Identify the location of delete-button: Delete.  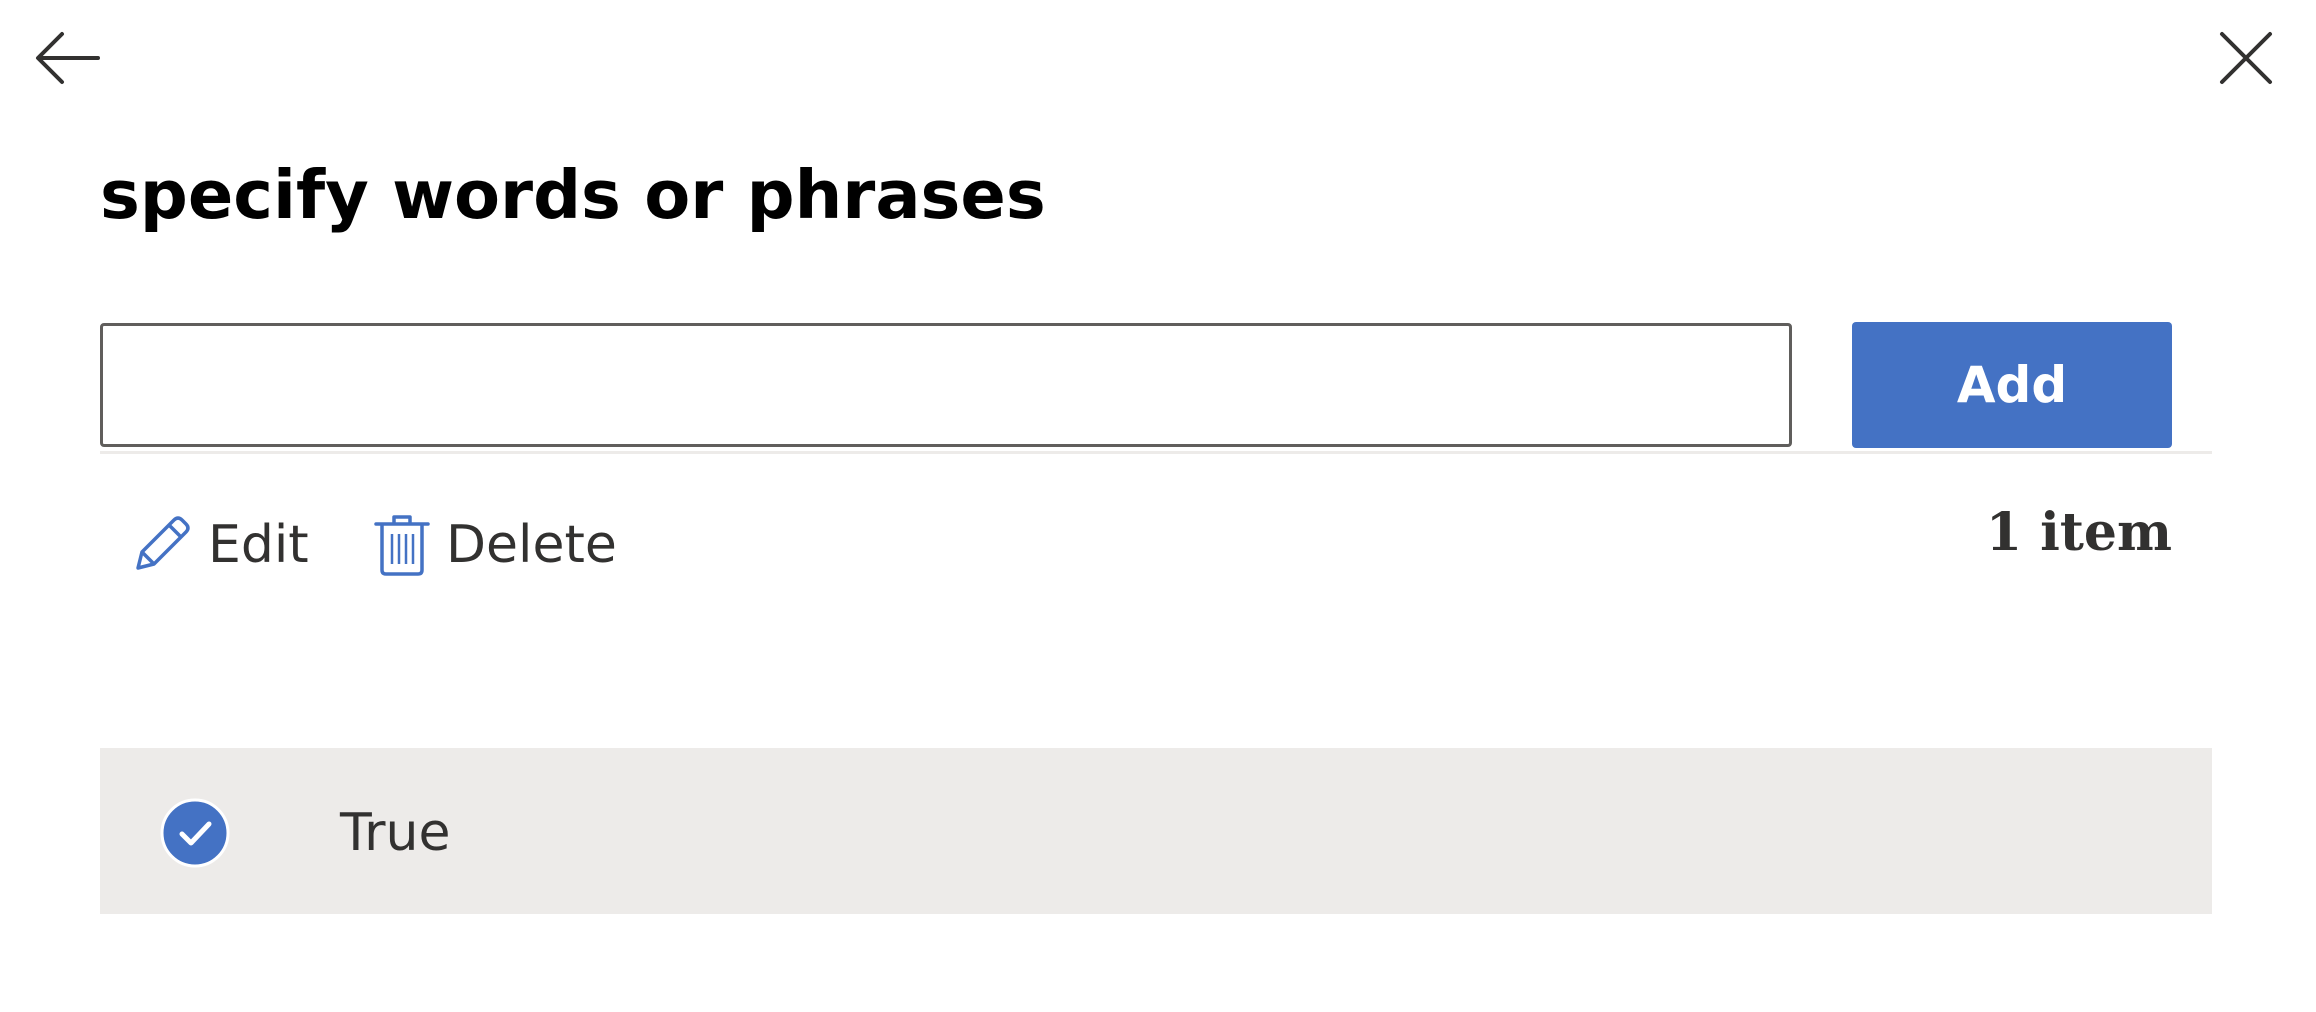
(494, 545).